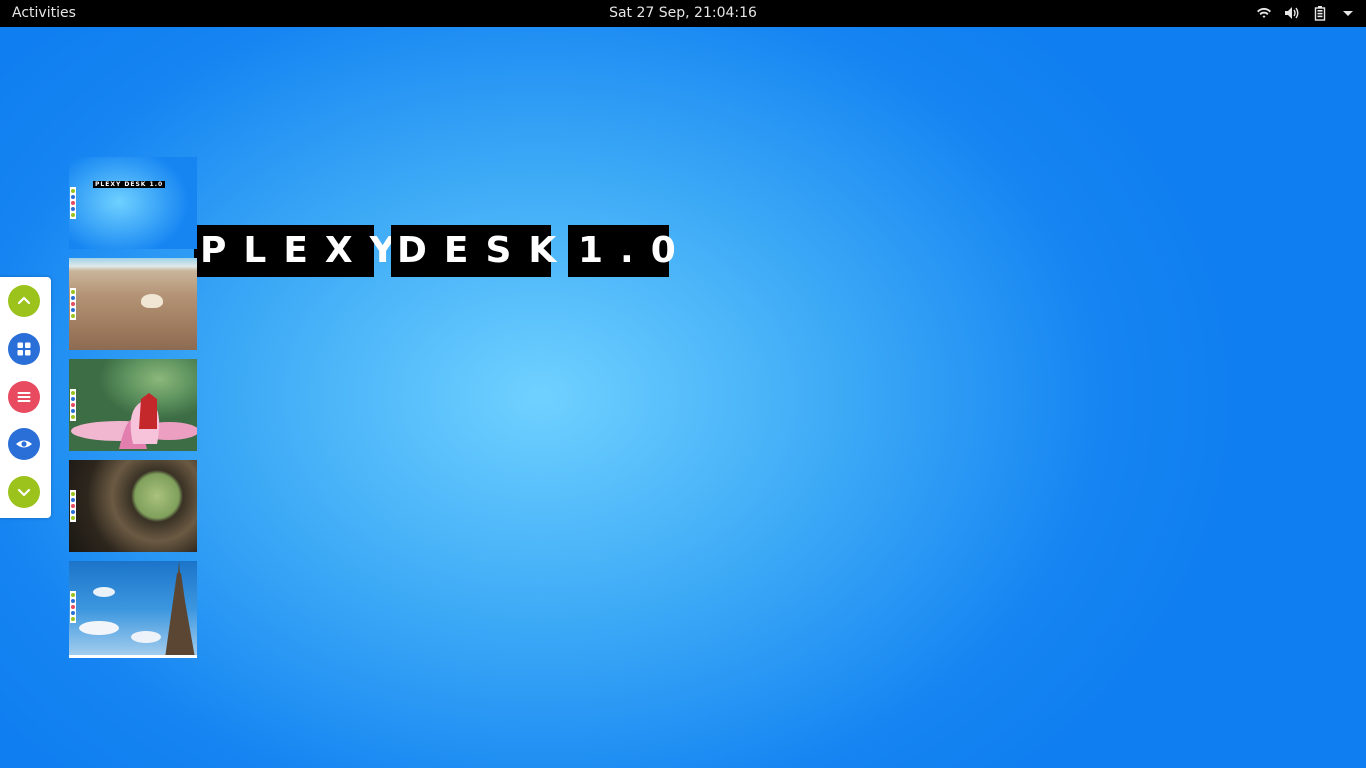 The width and height of the screenshot is (1366, 768). What do you see at coordinates (134, 421) in the screenshot?
I see `lotus-flower-icon` at bounding box center [134, 421].